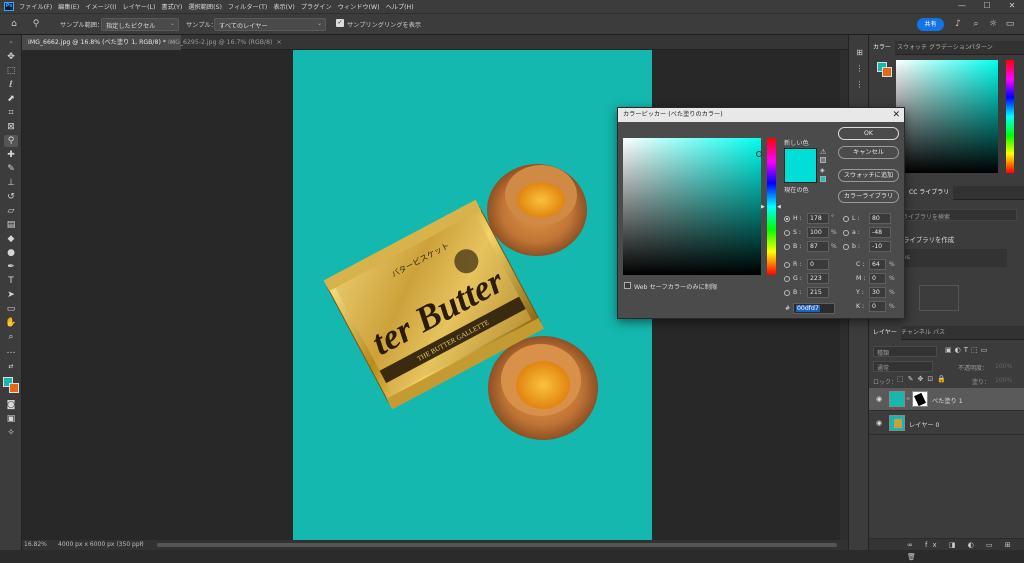 This screenshot has width=1024, height=563. What do you see at coordinates (882, 48) in the screenshot?
I see `tab-color: カラー` at bounding box center [882, 48].